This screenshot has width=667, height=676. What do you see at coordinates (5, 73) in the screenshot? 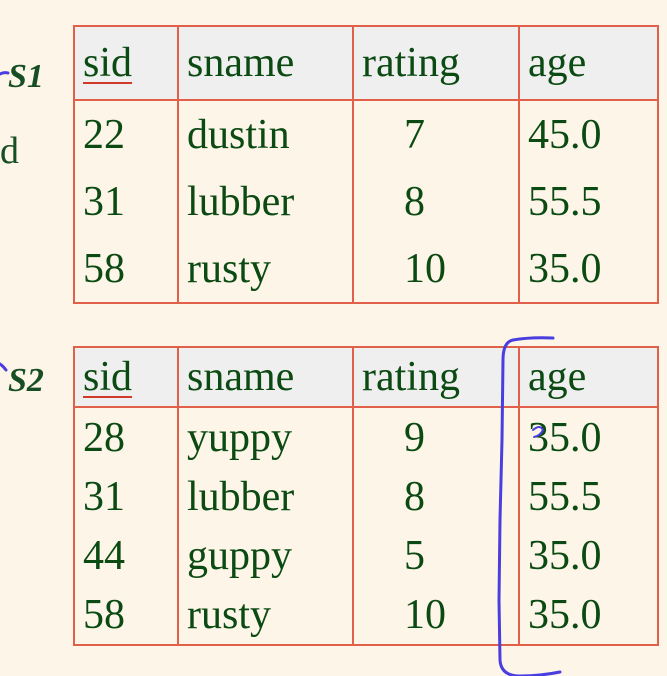
I see `annotation-dash-s1` at bounding box center [5, 73].